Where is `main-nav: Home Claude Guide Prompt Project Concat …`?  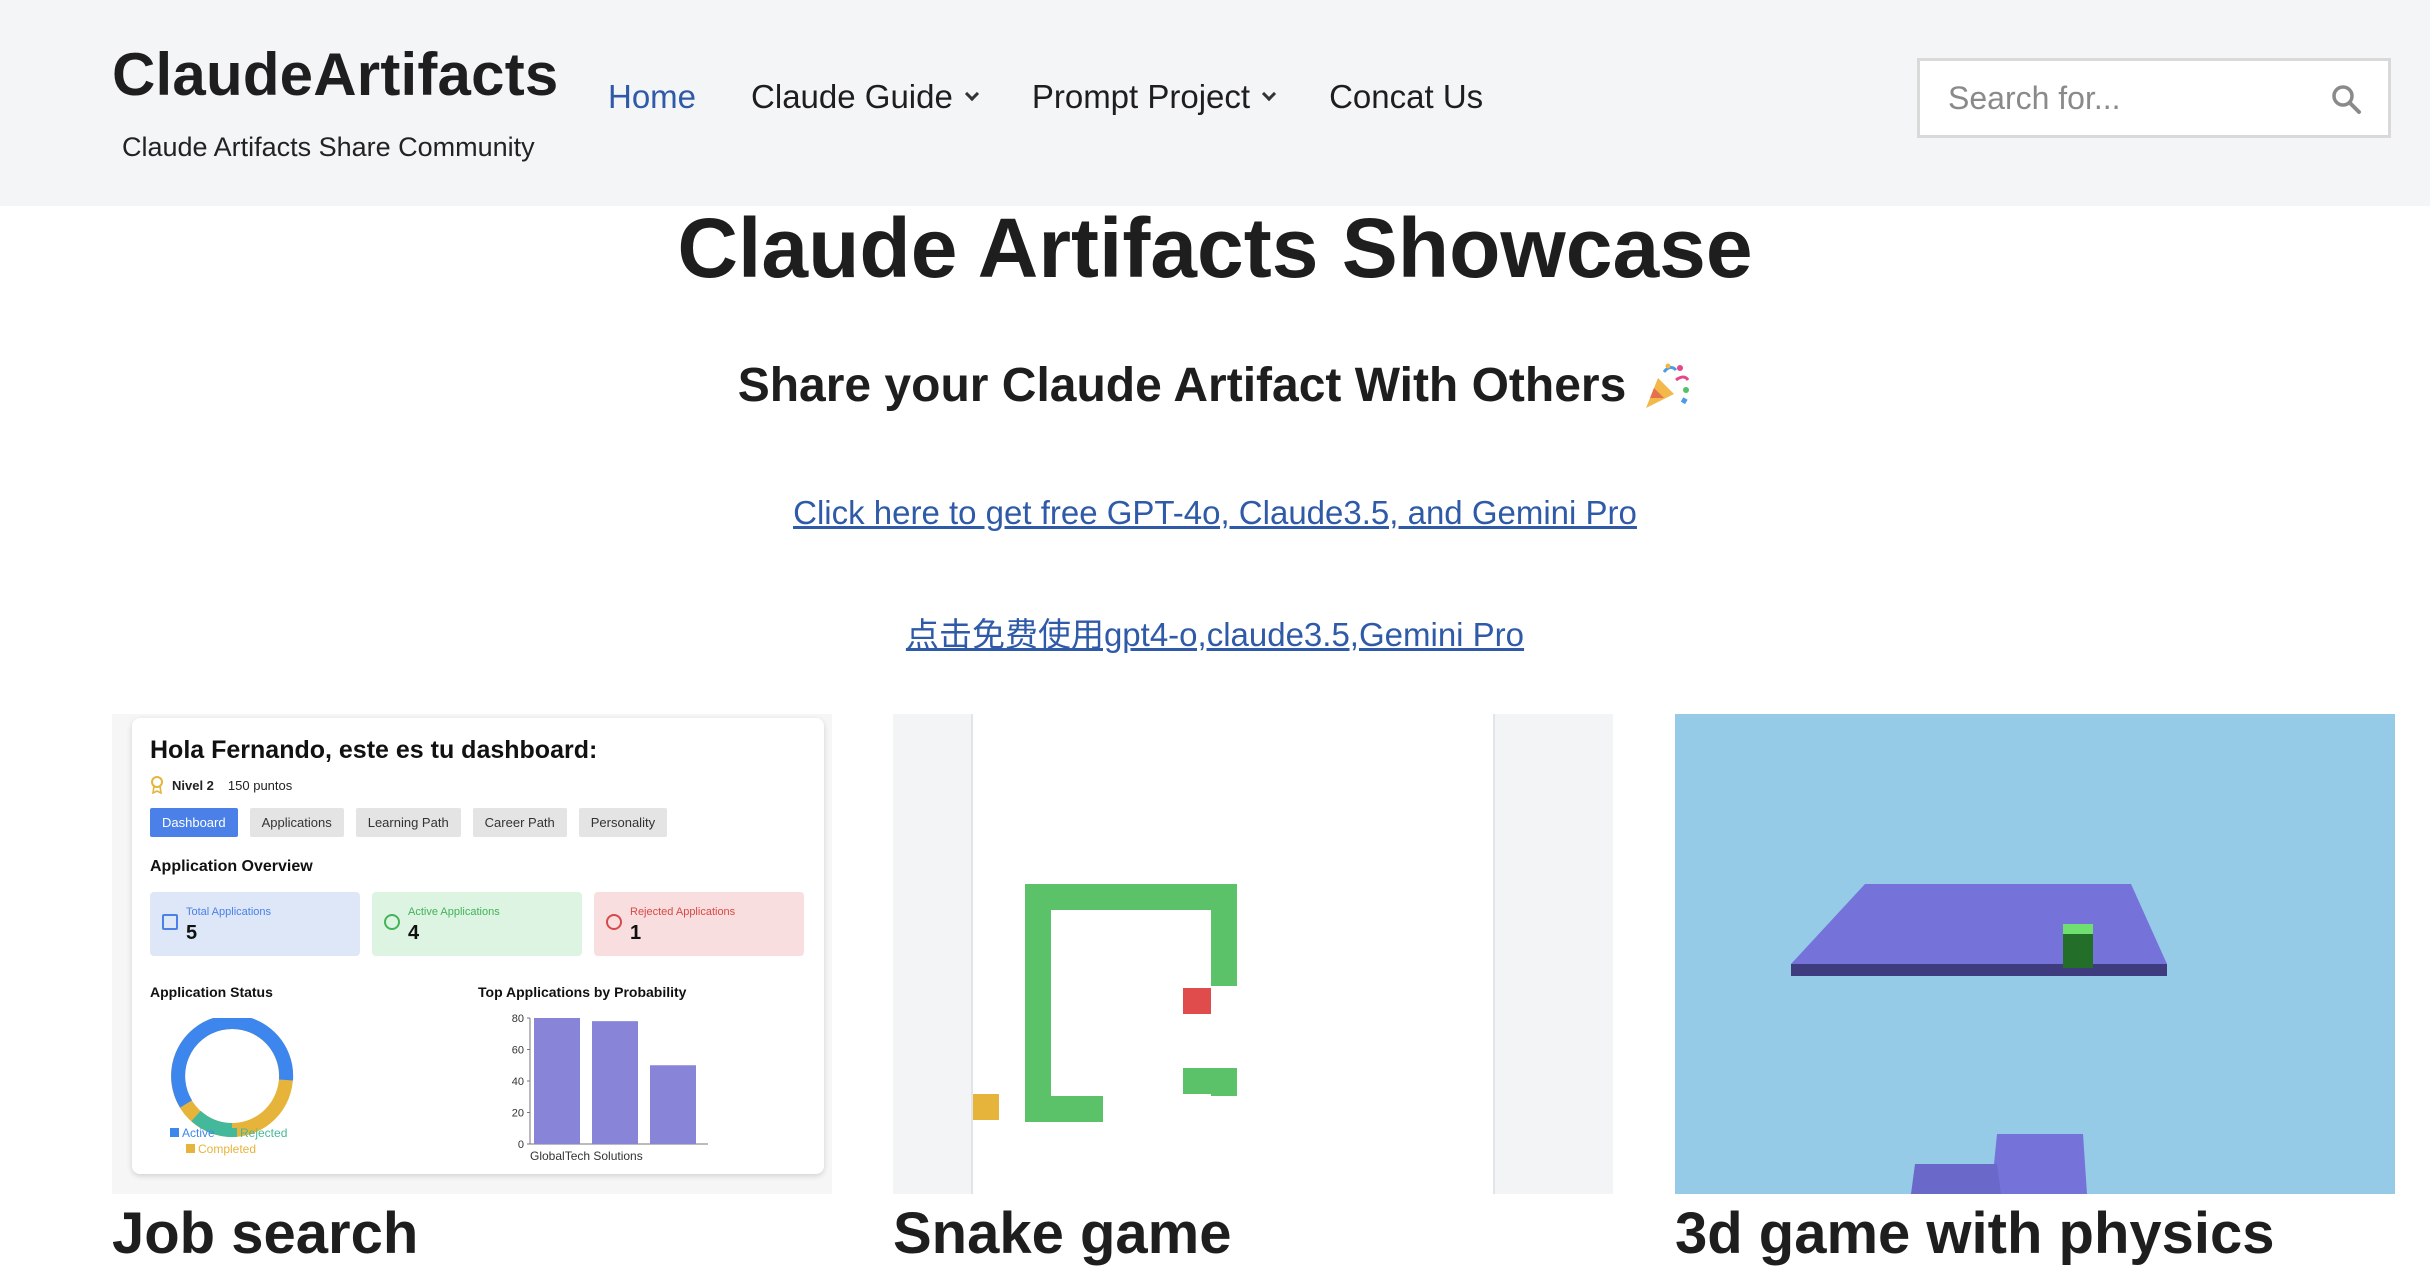
main-nav: Home Claude Guide Prompt Project Concat … is located at coordinates (1073, 97).